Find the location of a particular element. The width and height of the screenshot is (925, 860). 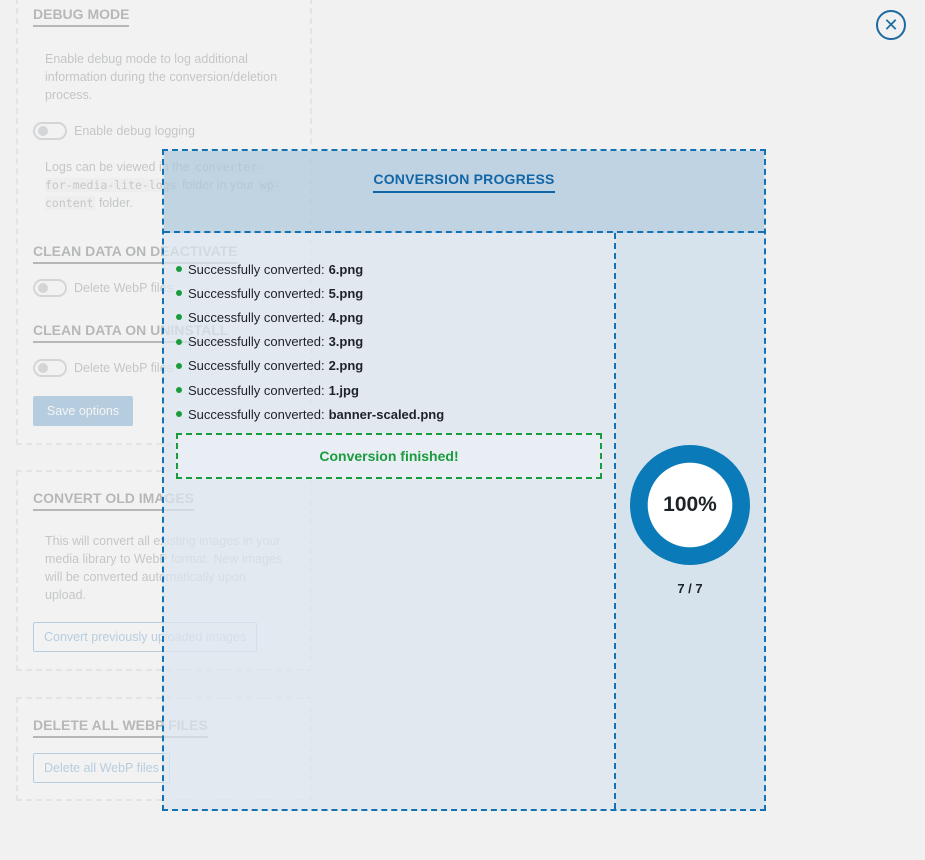

log-entry: Successfully converted: 3.png is located at coordinates (310, 342).